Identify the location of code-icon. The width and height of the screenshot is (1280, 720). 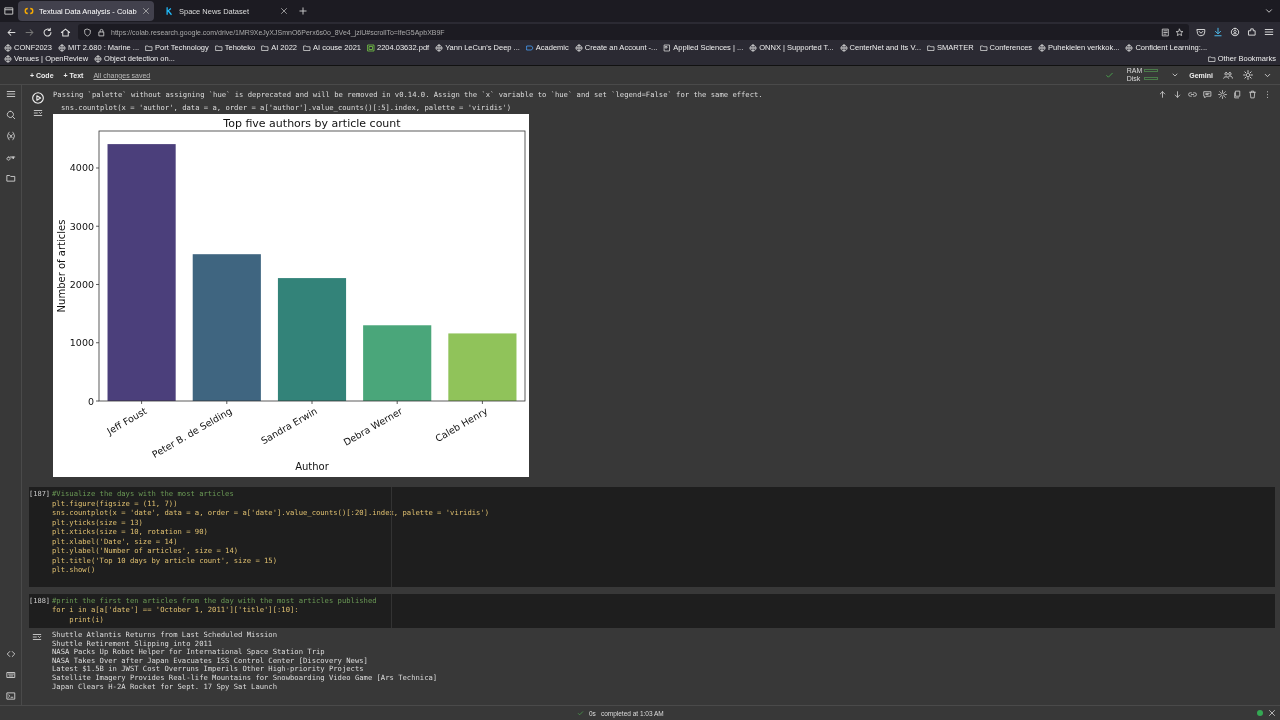
(10, 654).